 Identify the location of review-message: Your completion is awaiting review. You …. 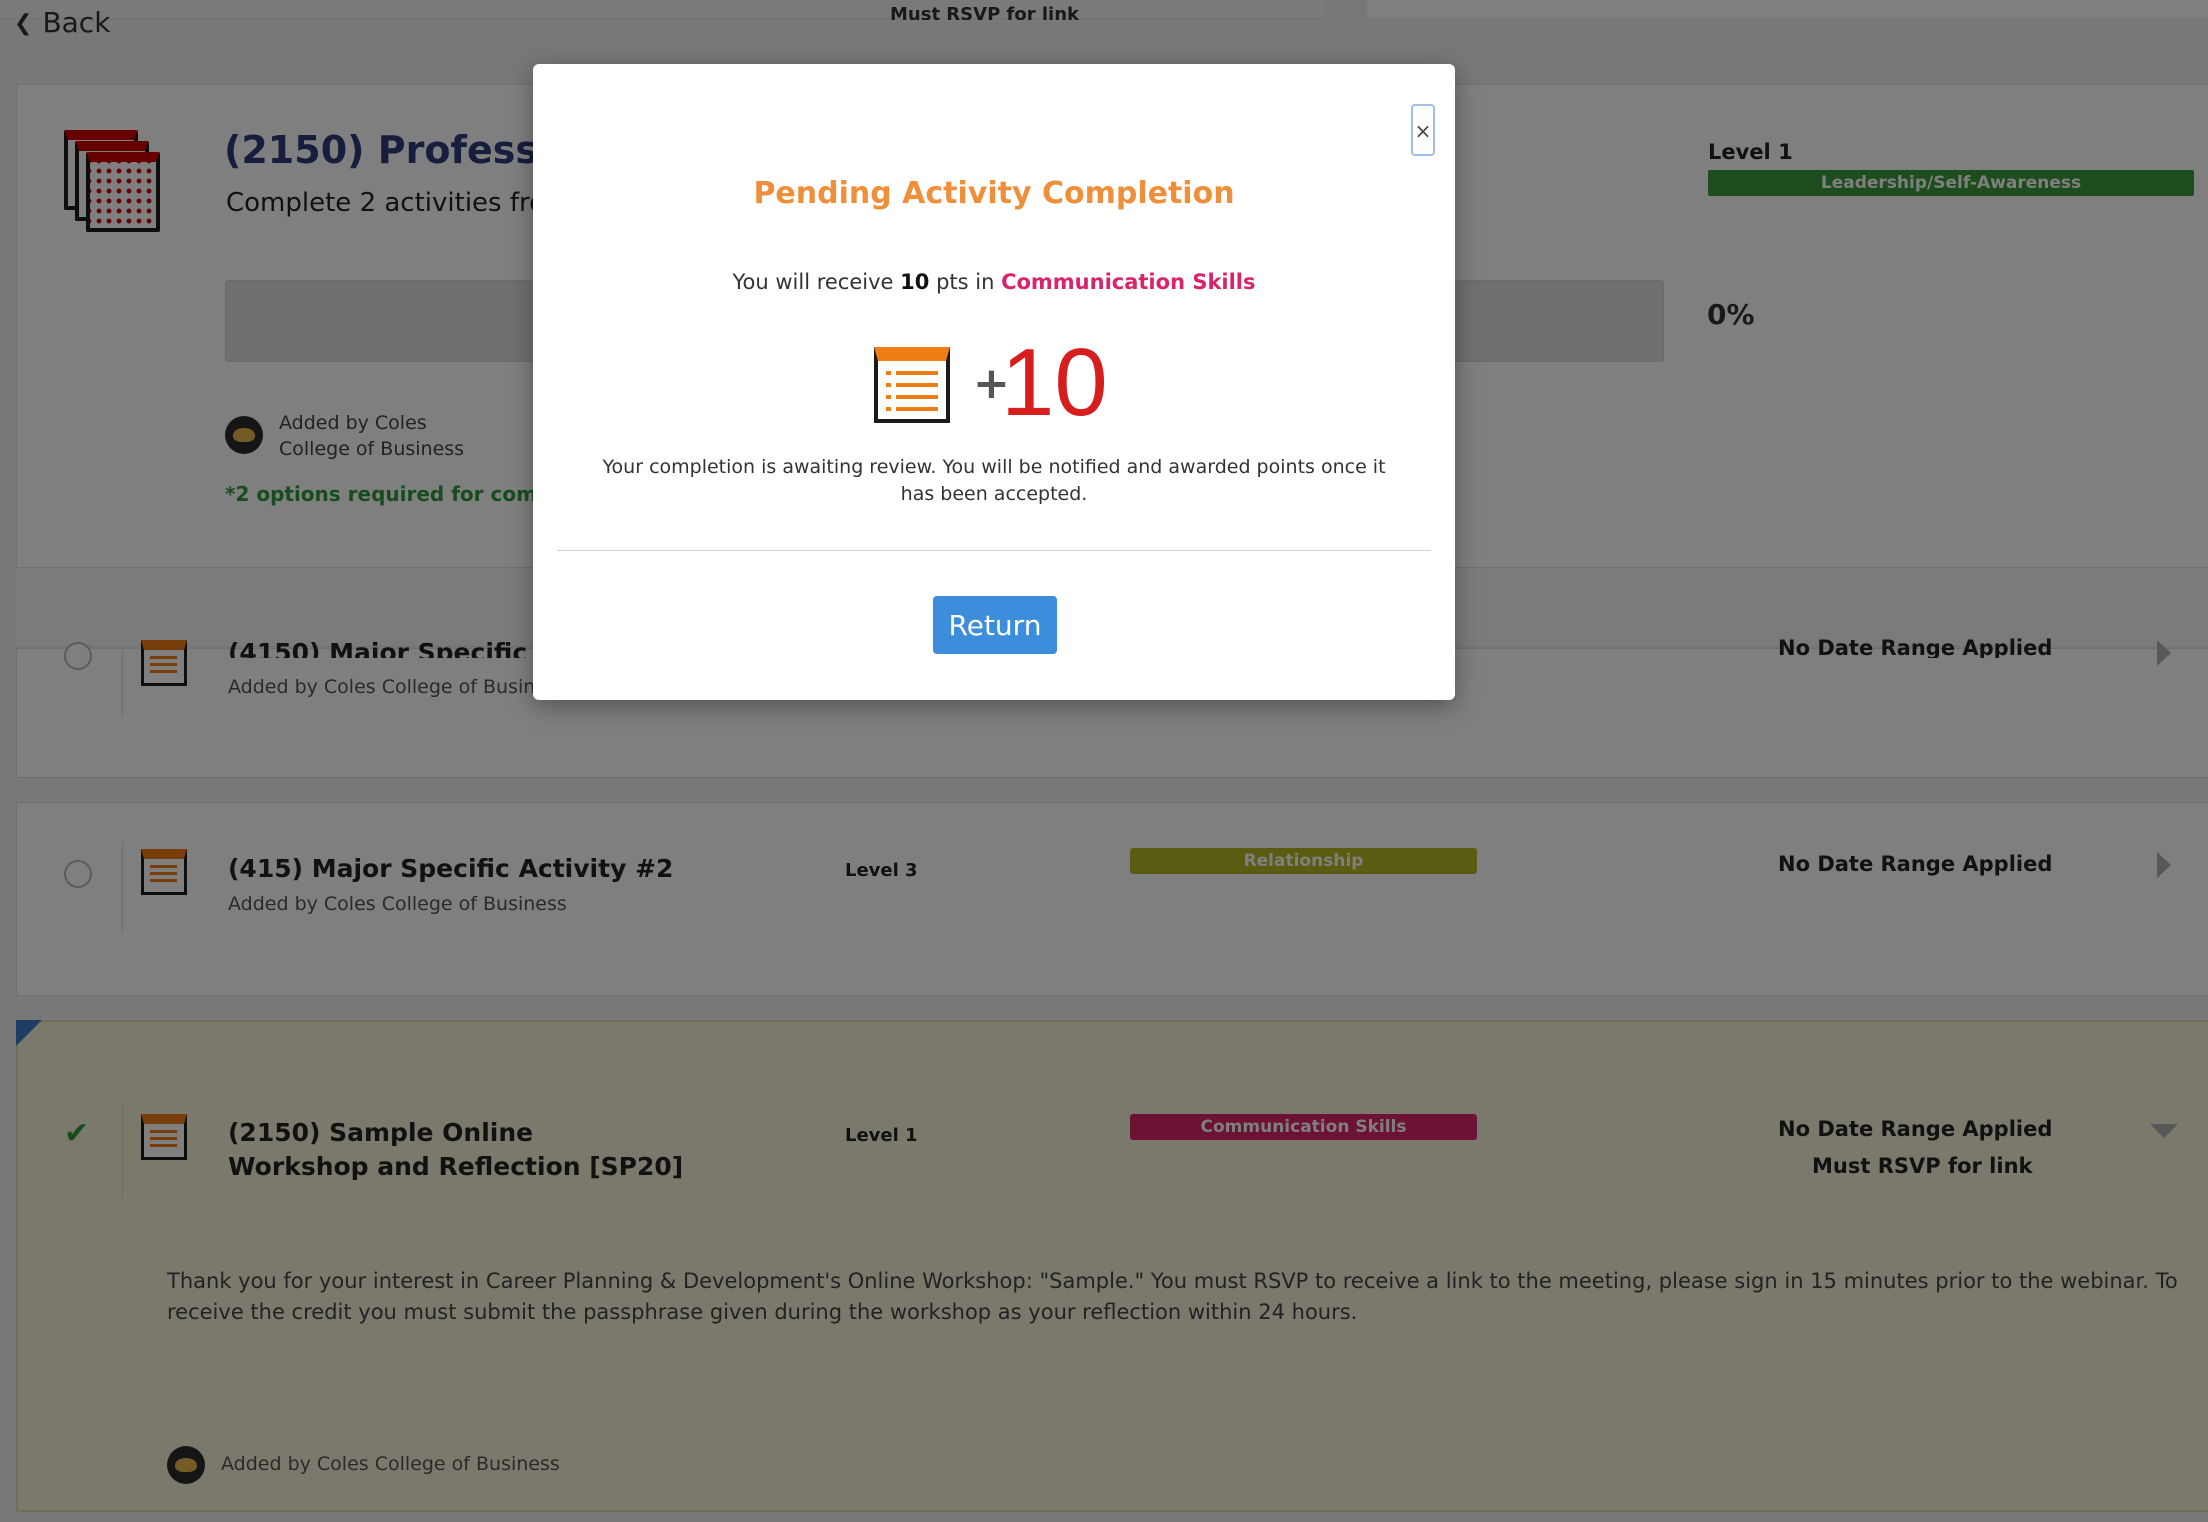
(994, 480).